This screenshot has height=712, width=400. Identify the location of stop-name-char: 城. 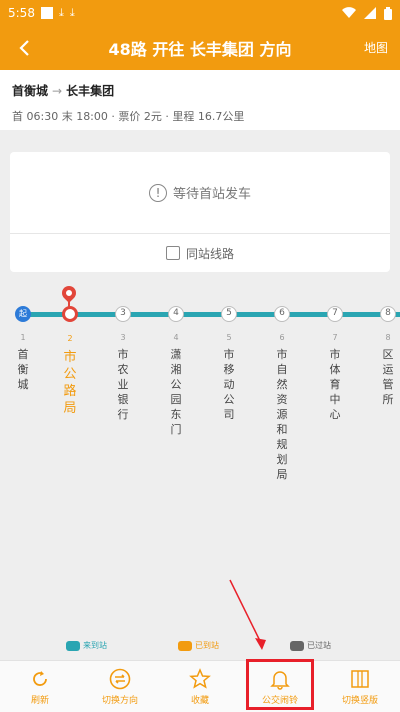
(23, 384).